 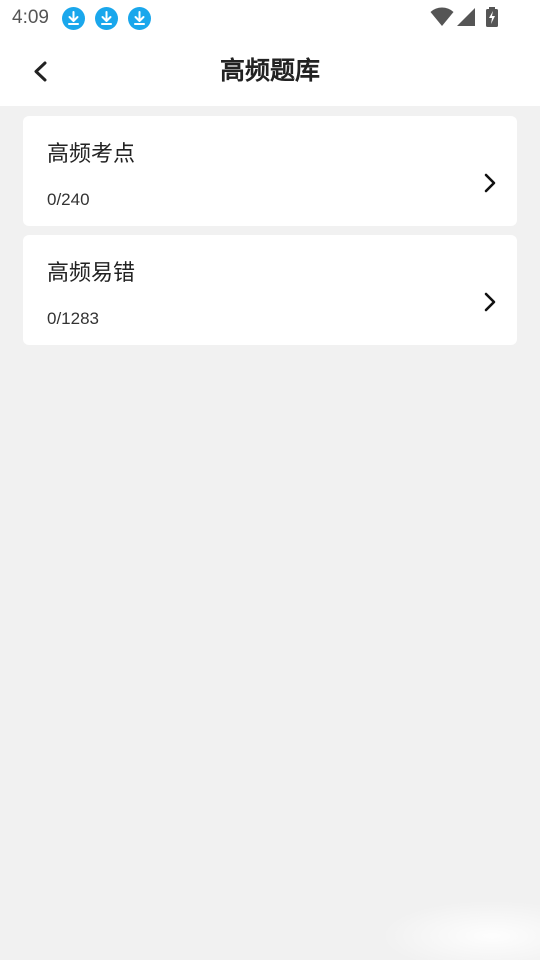 What do you see at coordinates (270, 290) in the screenshot?
I see `list-item-high-frequency-errors: 高频易错 0/1283` at bounding box center [270, 290].